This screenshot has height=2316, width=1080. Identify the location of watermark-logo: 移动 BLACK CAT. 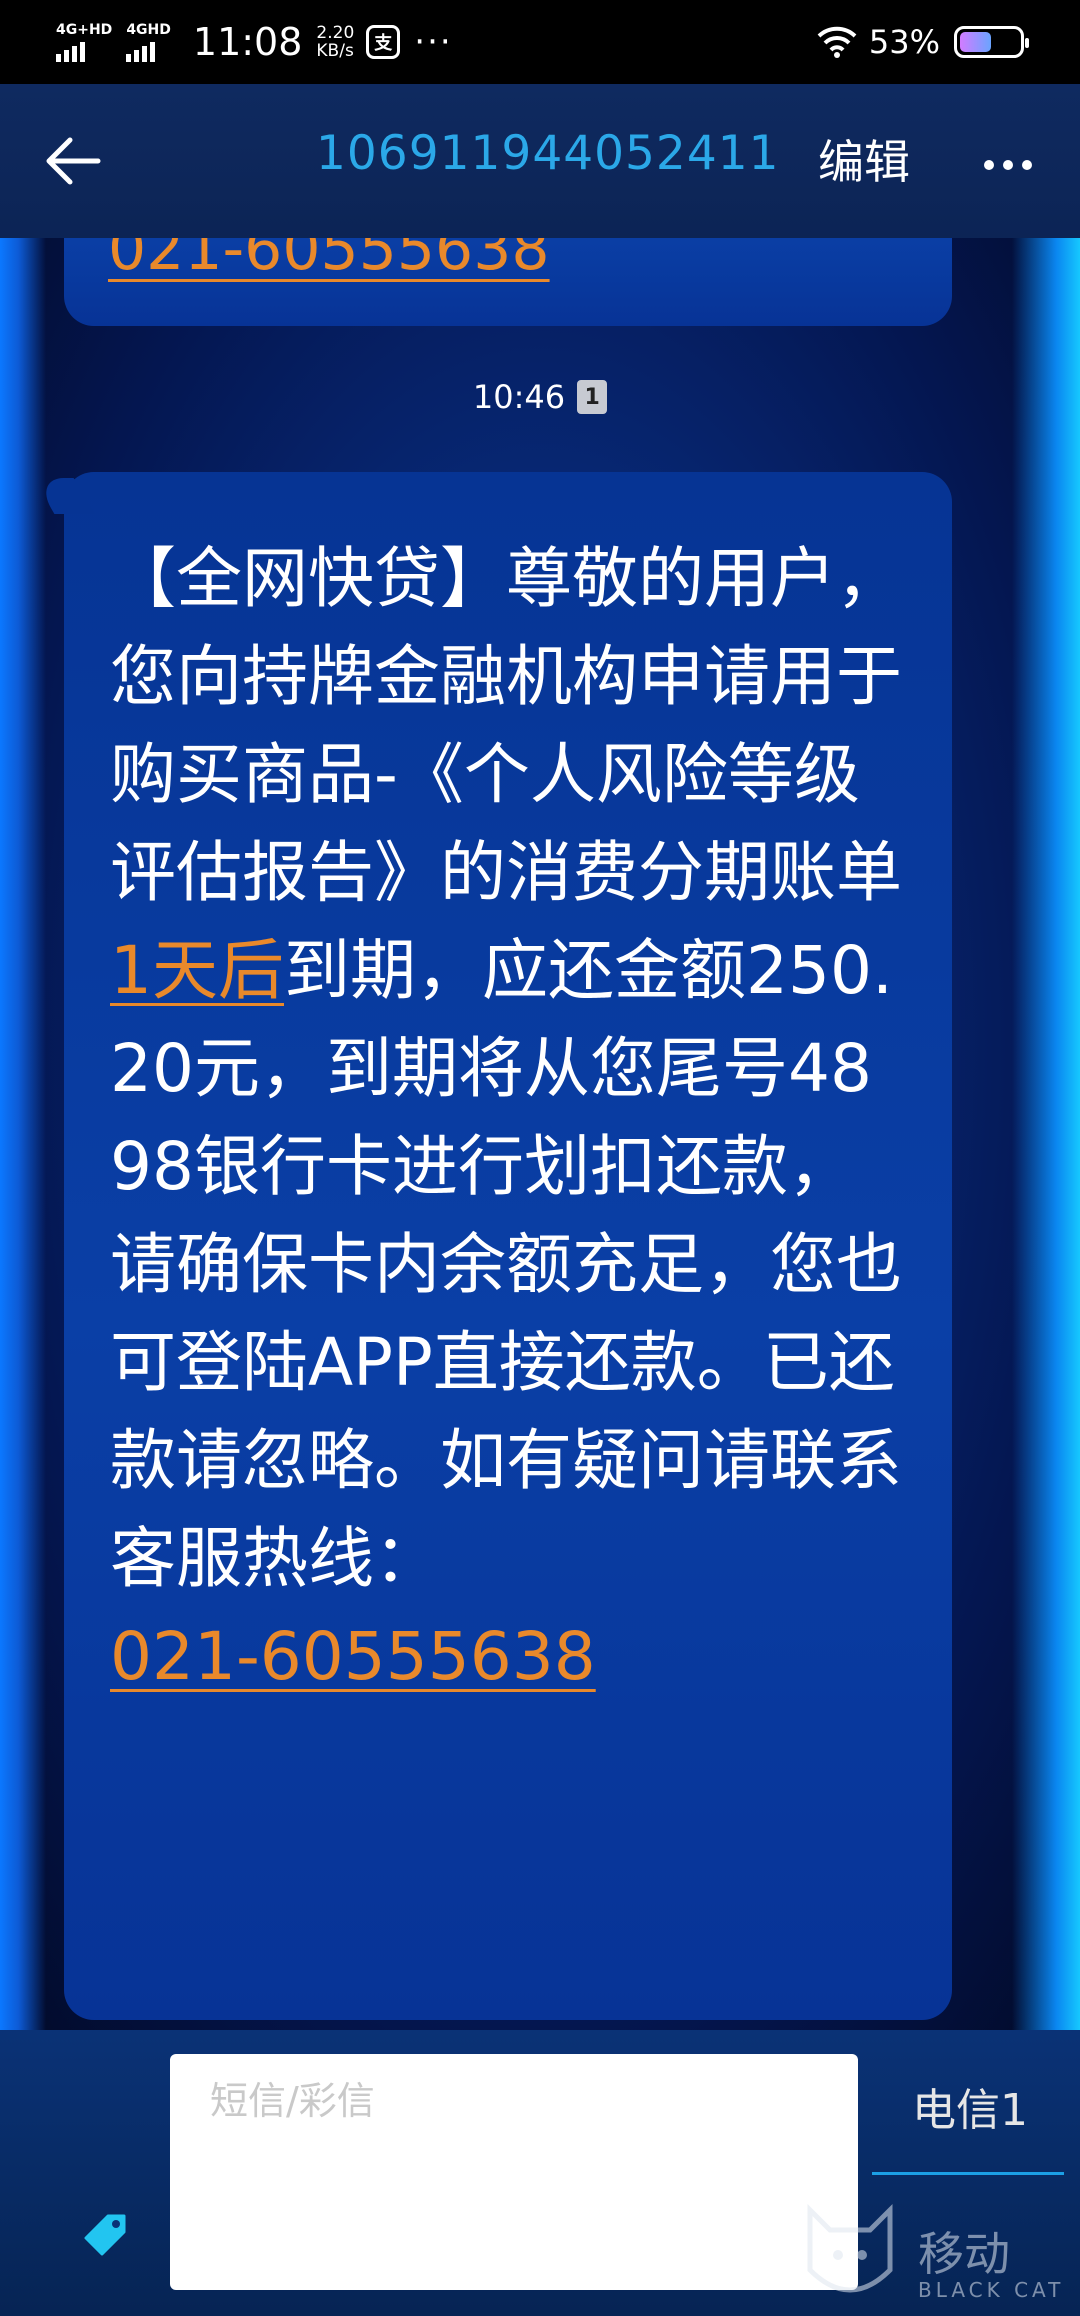
(940, 2258).